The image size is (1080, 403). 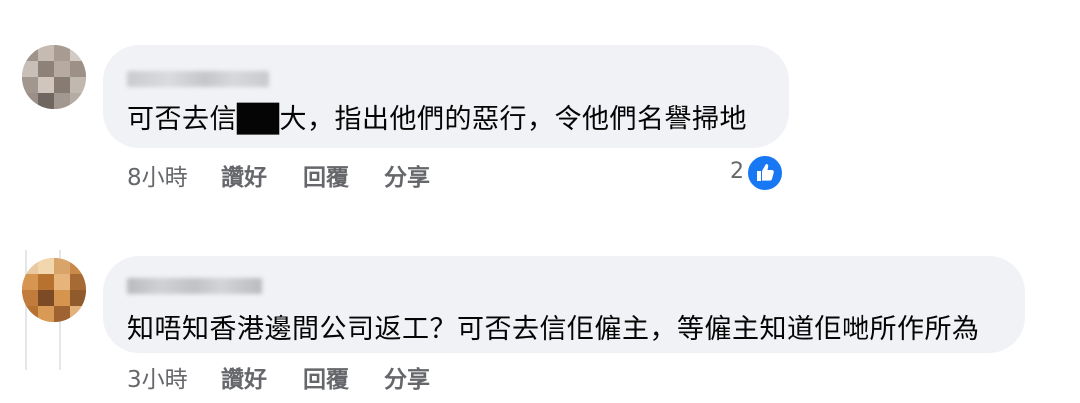 I want to click on comment-timestamp: 8小時, so click(x=157, y=175).